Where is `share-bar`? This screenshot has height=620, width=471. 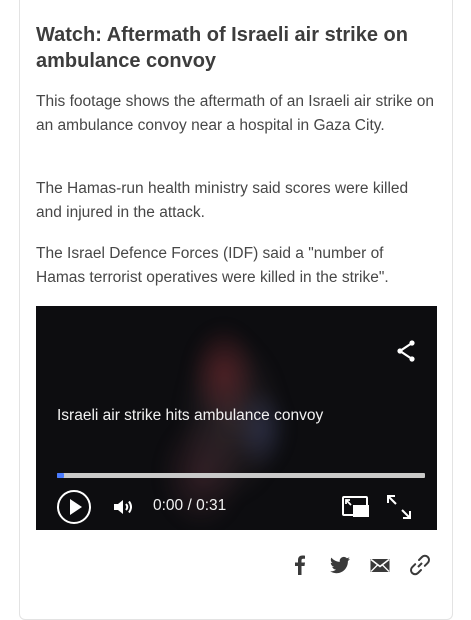 share-bar is located at coordinates (363, 565).